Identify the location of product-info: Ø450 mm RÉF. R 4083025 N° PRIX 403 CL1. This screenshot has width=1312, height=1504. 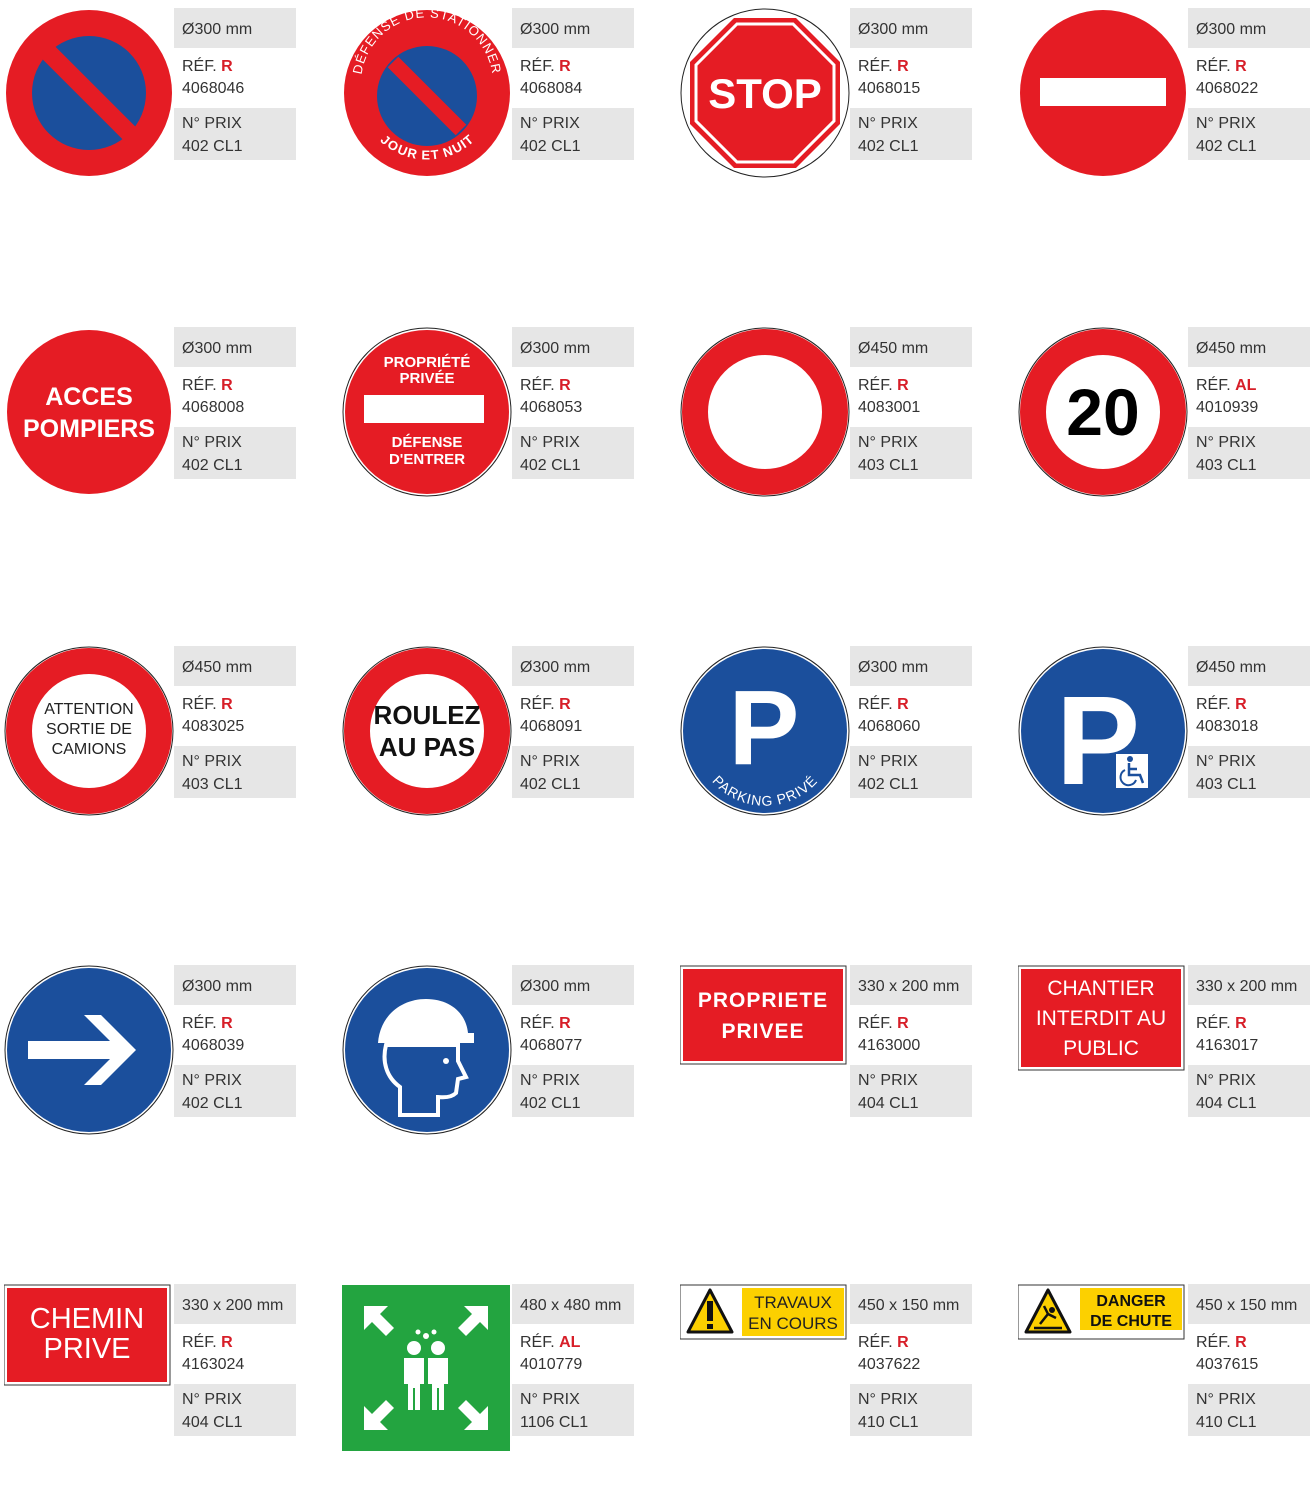
(235, 722).